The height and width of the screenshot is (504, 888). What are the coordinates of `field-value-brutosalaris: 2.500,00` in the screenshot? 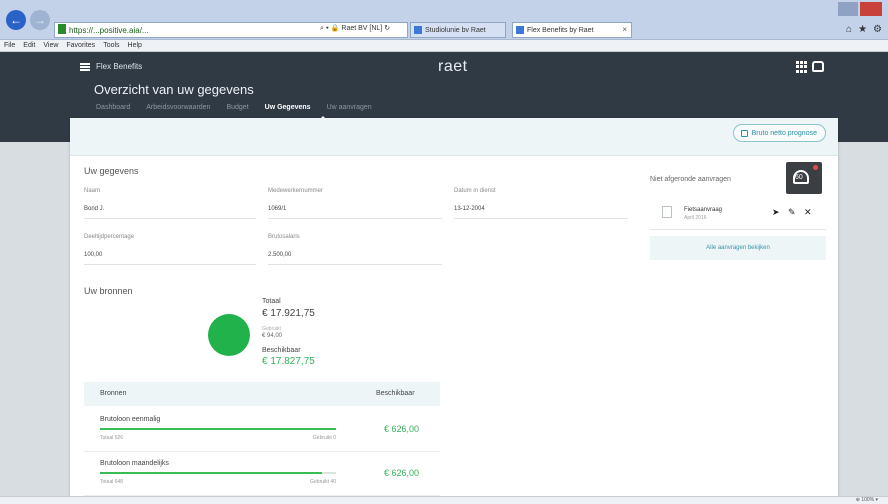 It's located at (355, 258).